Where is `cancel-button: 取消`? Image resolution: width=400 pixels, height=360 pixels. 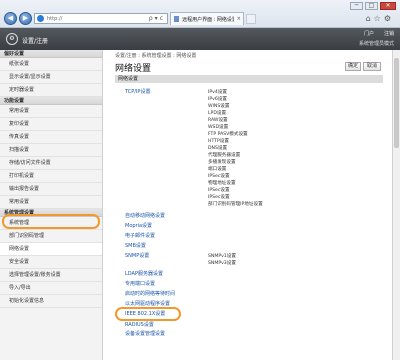
cancel-button: 取消 is located at coordinates (372, 66).